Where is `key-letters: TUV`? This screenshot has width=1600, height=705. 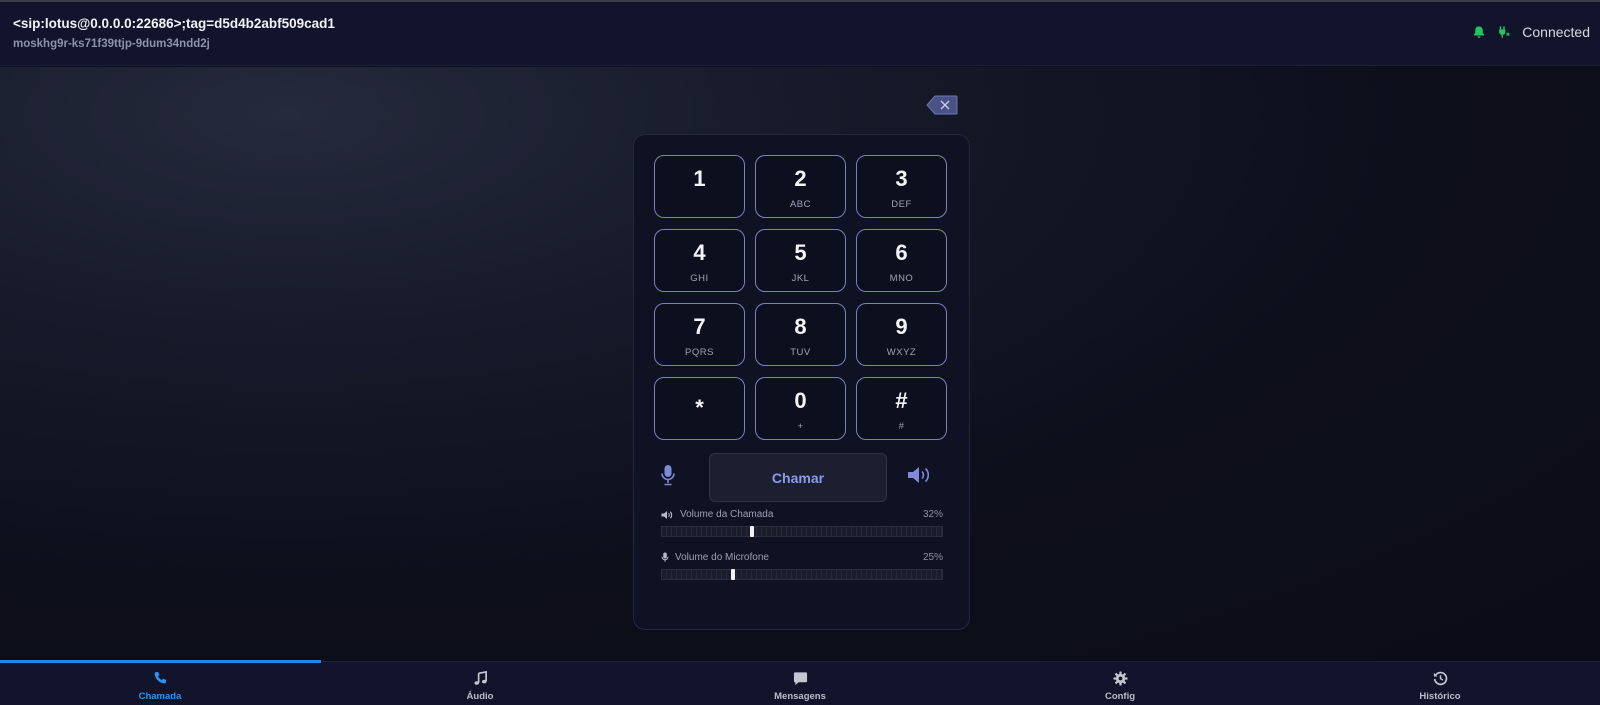
key-letters: TUV is located at coordinates (800, 352).